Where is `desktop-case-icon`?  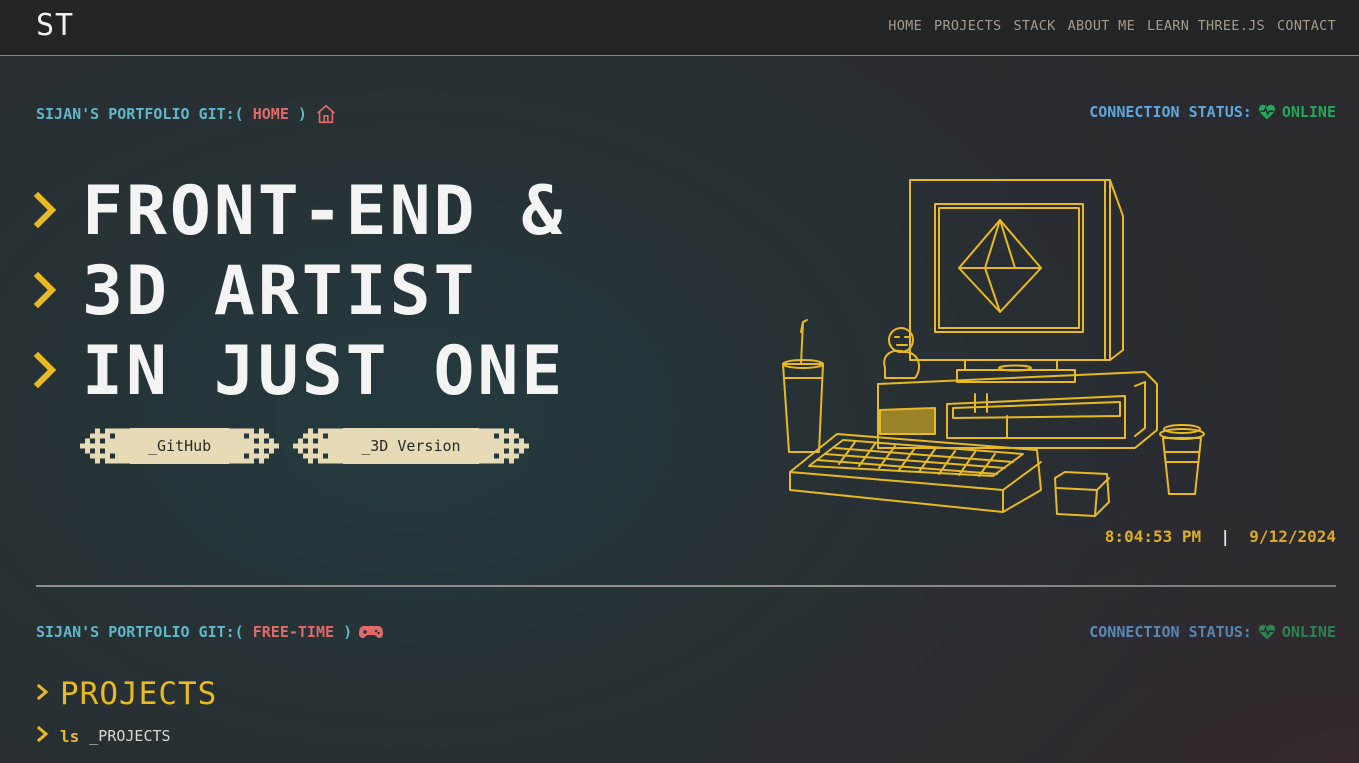
desktop-case-icon is located at coordinates (1017, 410).